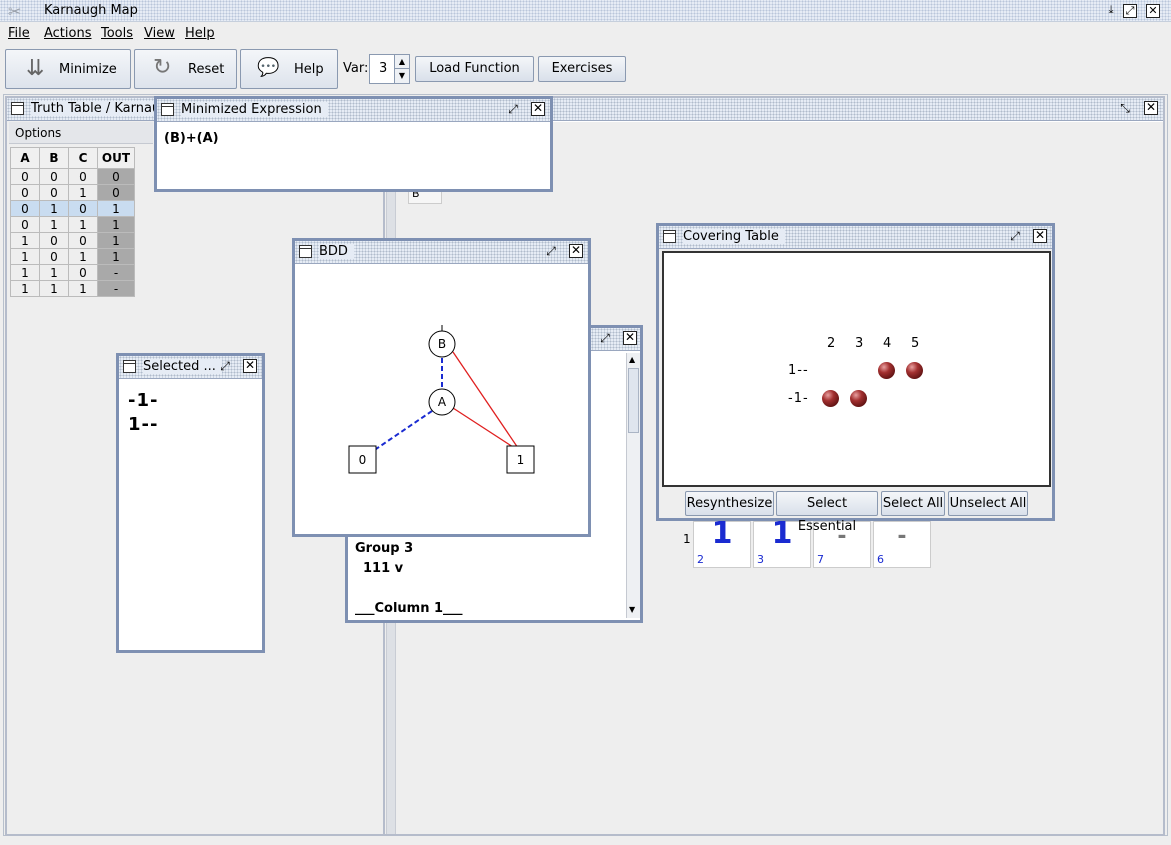 This screenshot has width=1171, height=845. I want to click on menu-help: Help, so click(200, 33).